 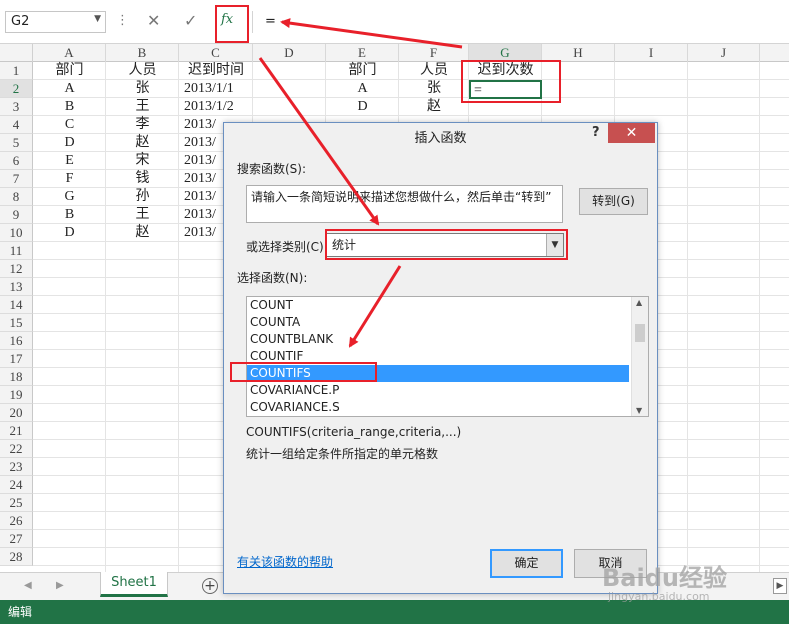 I want to click on function-item-count: COUNT, so click(x=438, y=305).